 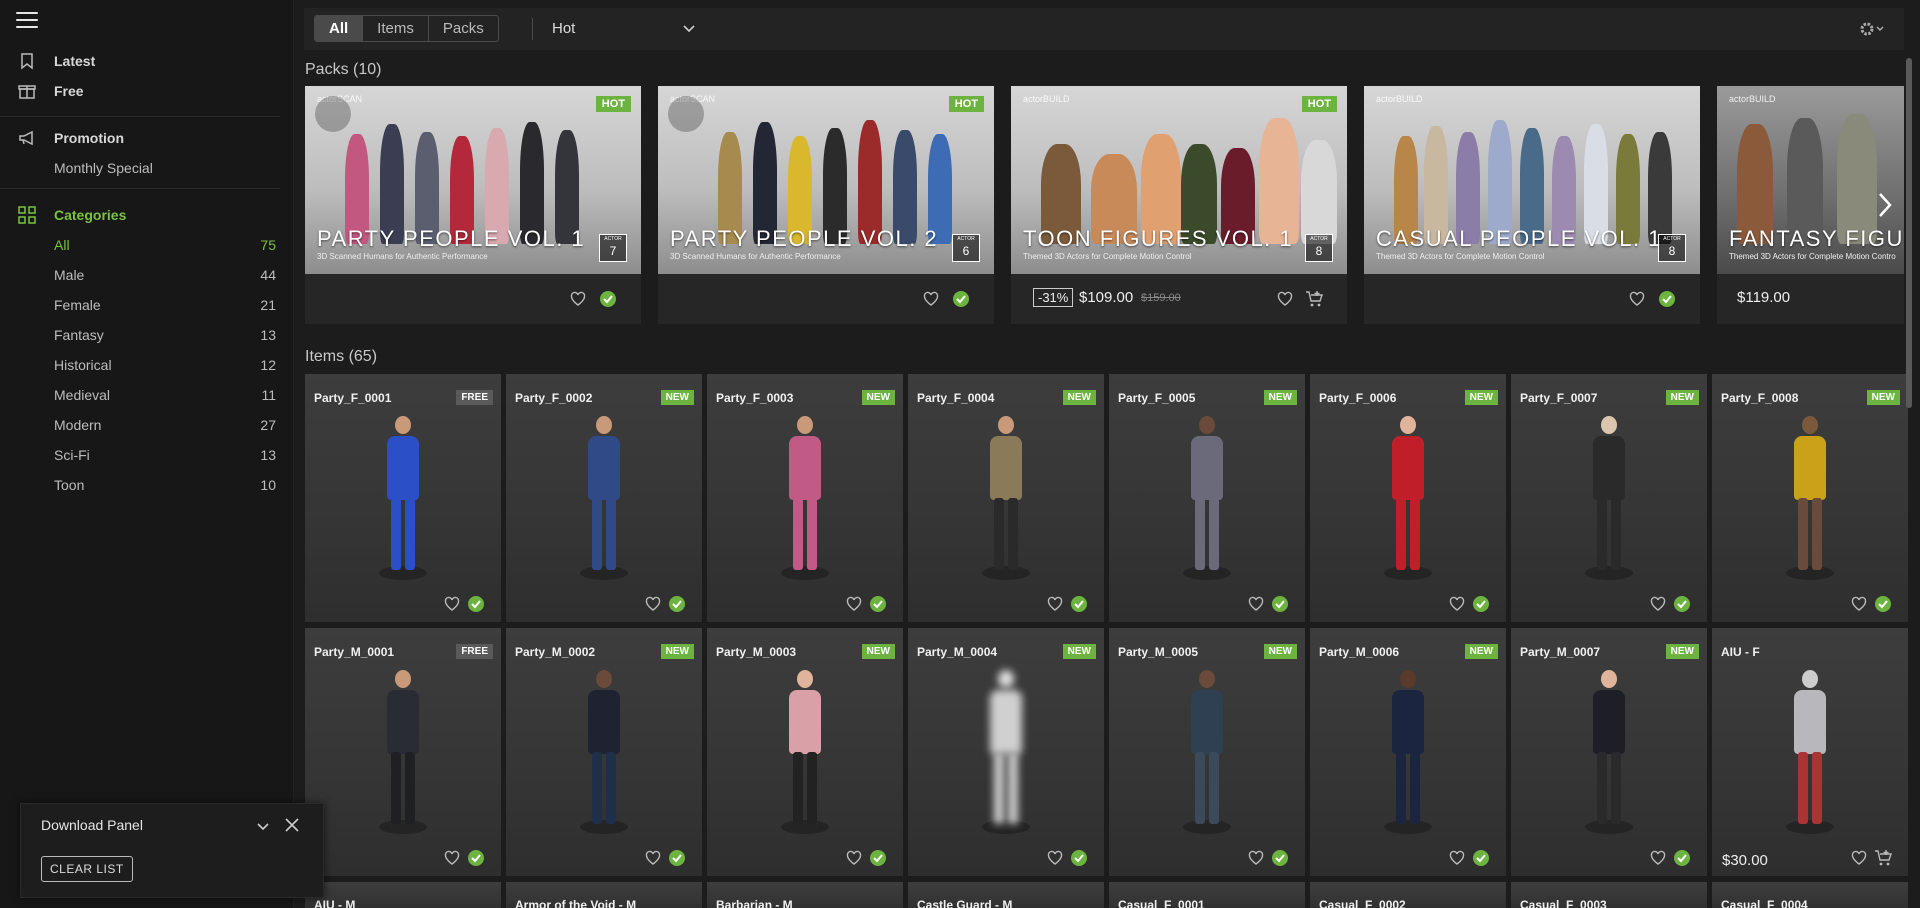 What do you see at coordinates (403, 498) in the screenshot?
I see `item-card: Party_F_0001 FREE` at bounding box center [403, 498].